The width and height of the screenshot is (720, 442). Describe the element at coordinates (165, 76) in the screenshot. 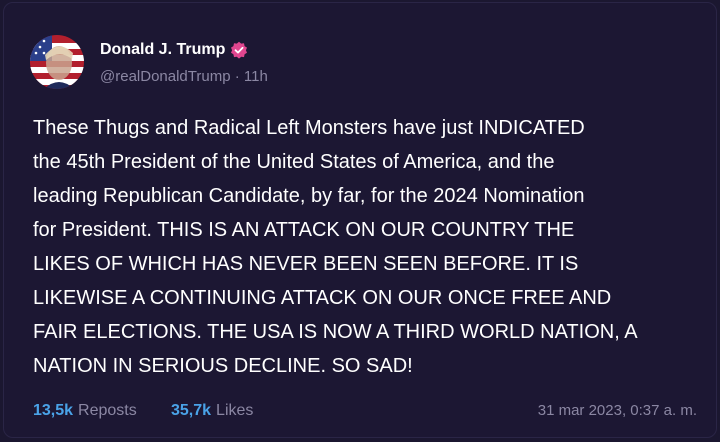

I see `author-handle: @realDonaldTrump` at that location.